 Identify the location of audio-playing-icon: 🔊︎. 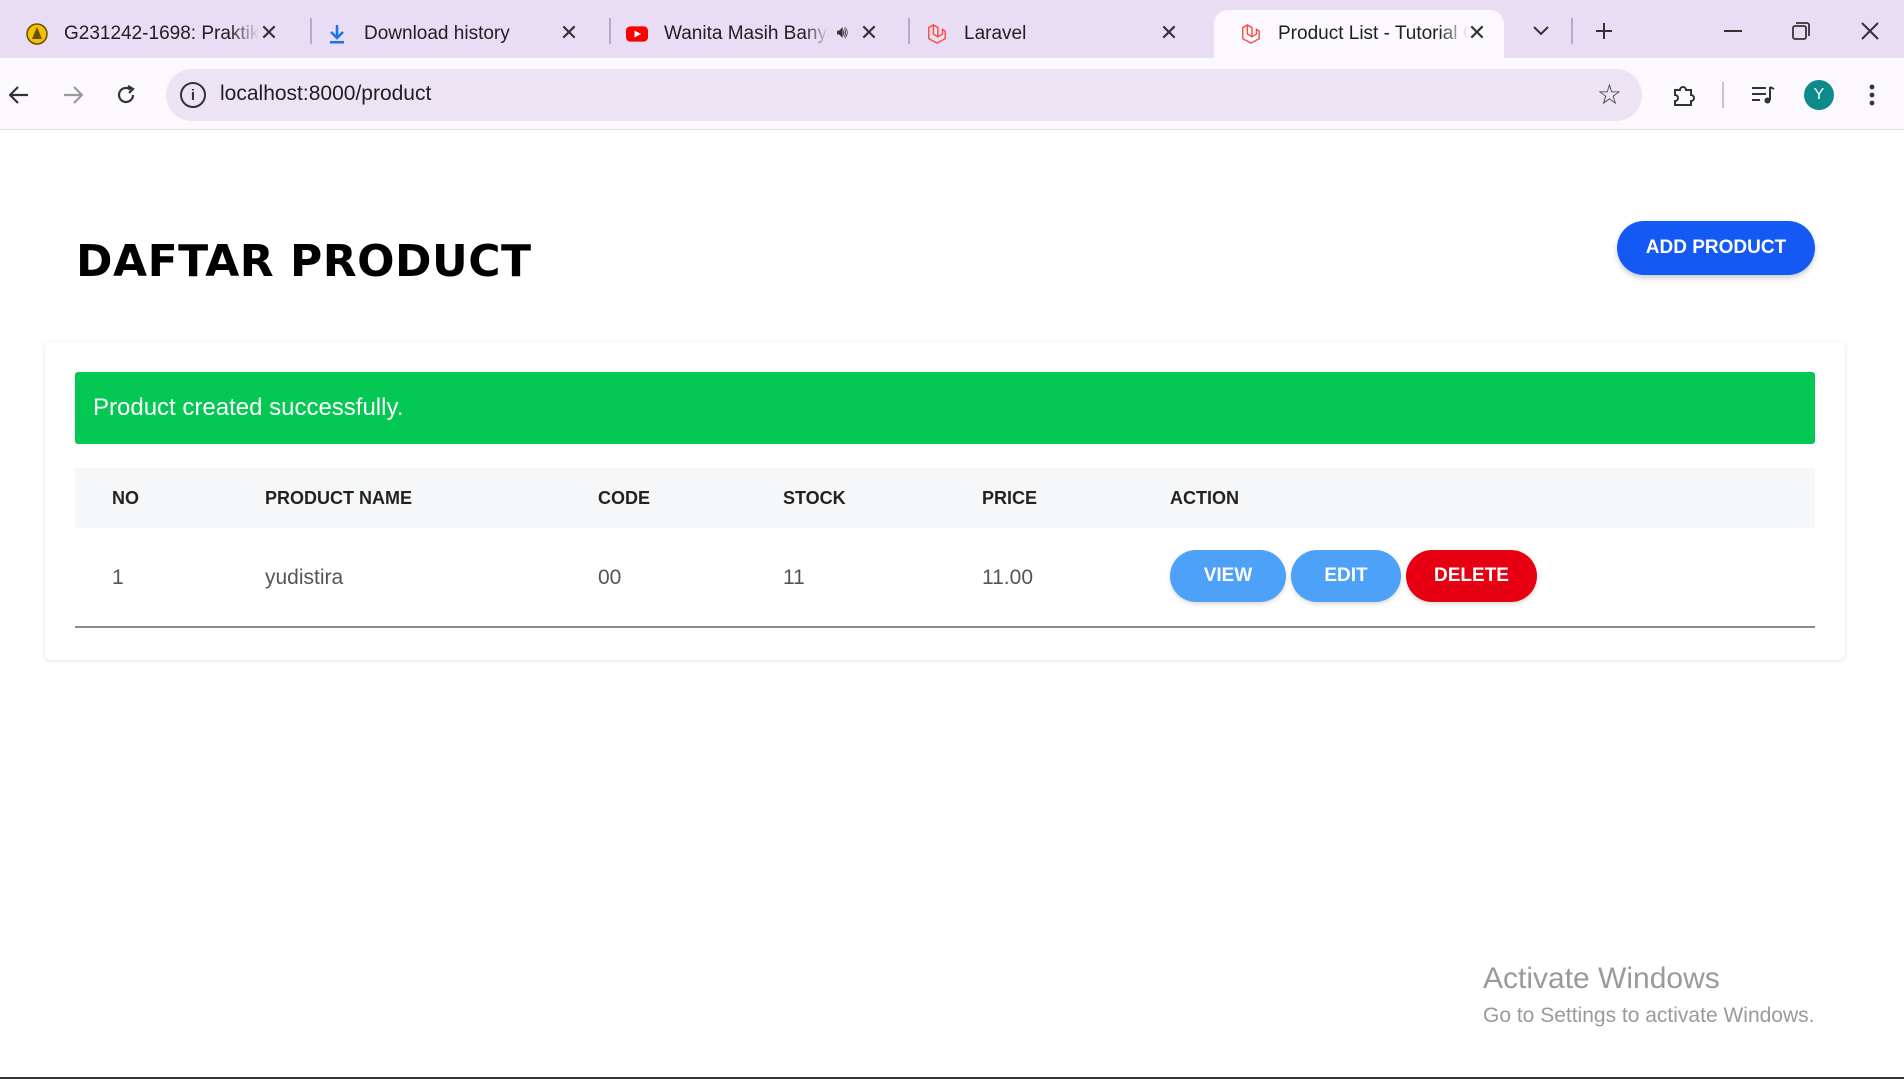
(842, 32).